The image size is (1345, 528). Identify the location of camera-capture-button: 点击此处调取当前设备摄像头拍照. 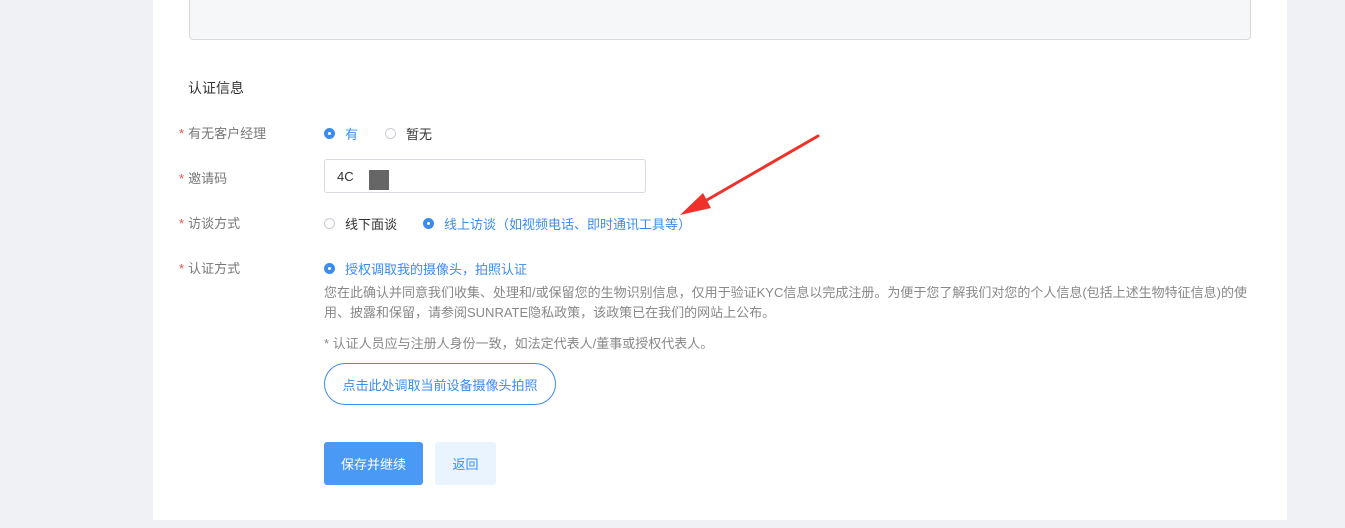
(440, 384).